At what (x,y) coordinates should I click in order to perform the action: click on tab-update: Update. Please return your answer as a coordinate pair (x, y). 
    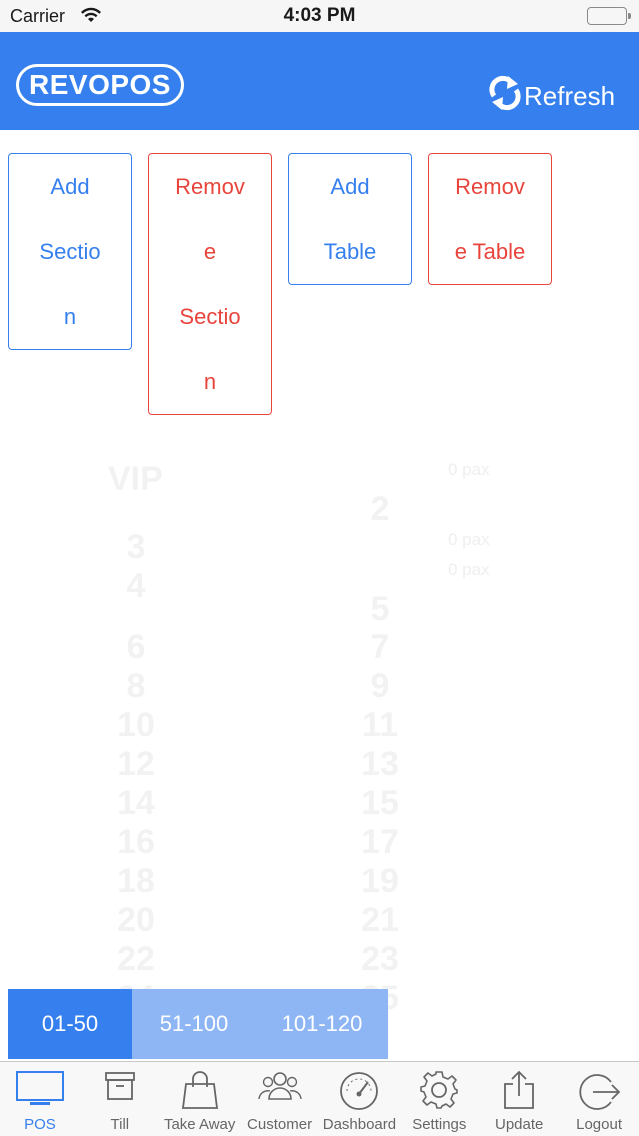
    Looking at the image, I should click on (519, 1099).